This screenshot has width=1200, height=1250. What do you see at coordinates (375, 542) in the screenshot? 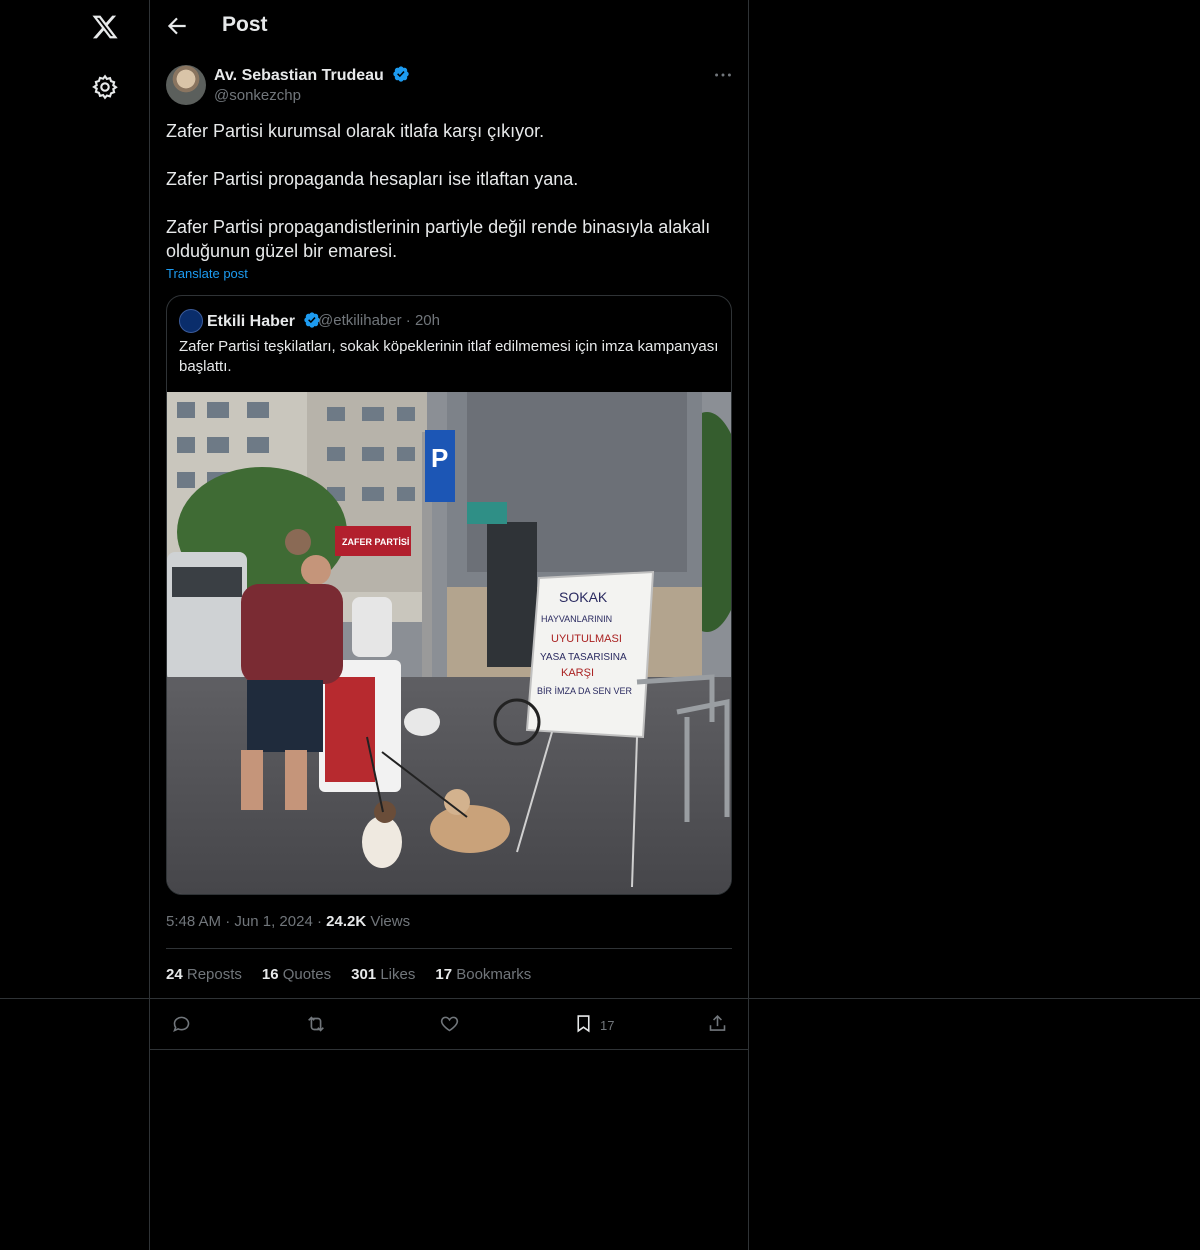
I see `banner-text: ZAFER PARTİSİ` at bounding box center [375, 542].